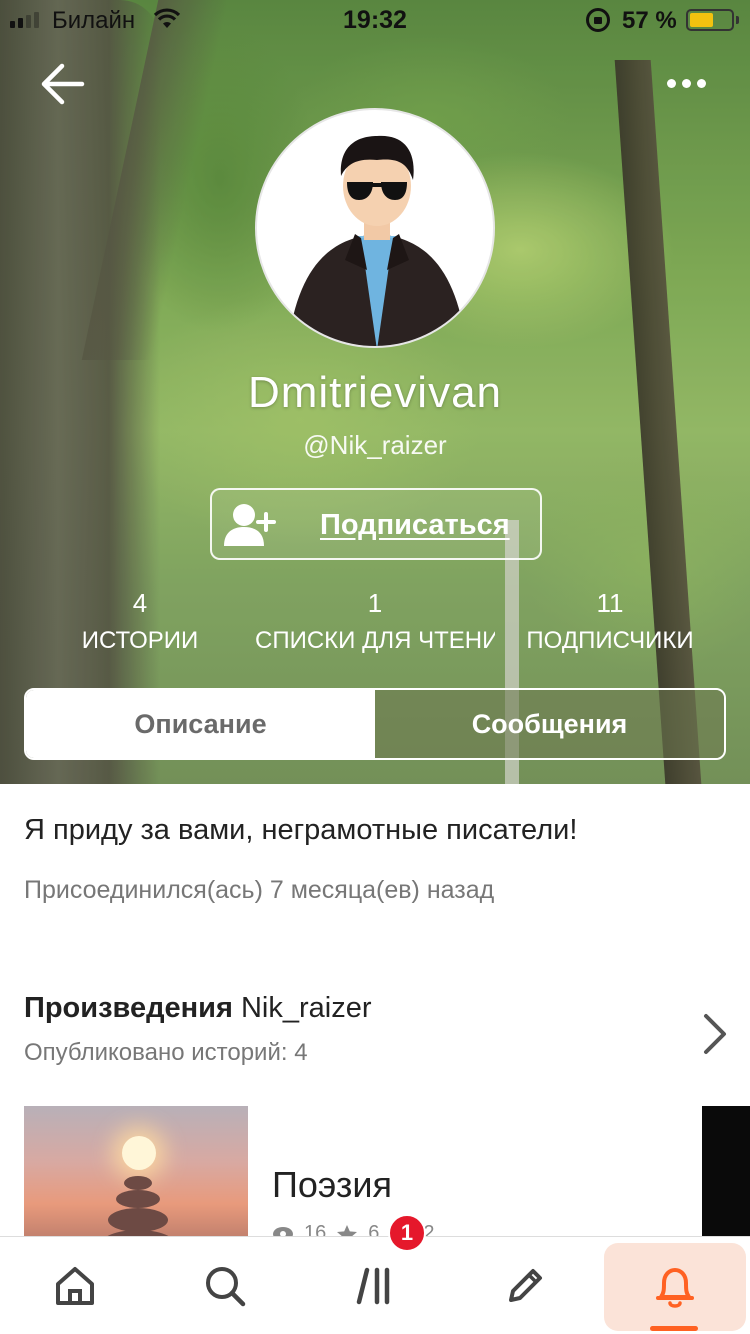  I want to click on profile-bio: Я приду за вами, неграмотные писатели!, so click(301, 830).